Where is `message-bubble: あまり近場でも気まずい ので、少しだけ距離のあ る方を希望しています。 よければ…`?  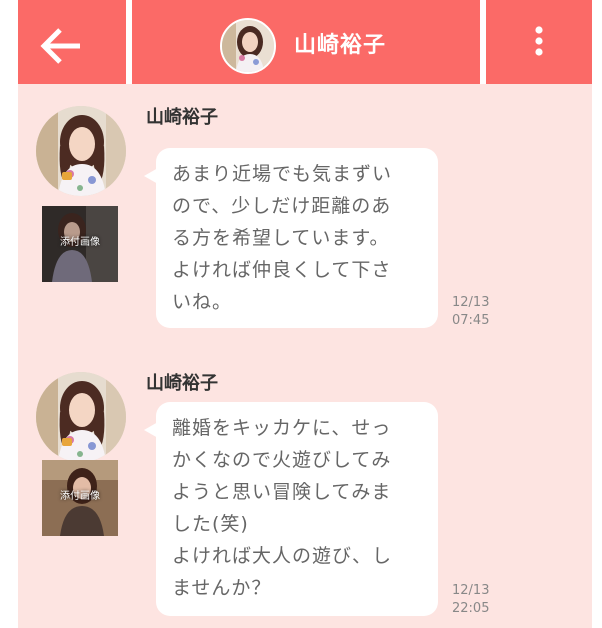 message-bubble: あまり近場でも気まずい ので、少しだけ距離のあ る方を希望しています。 よければ… is located at coordinates (291, 238).